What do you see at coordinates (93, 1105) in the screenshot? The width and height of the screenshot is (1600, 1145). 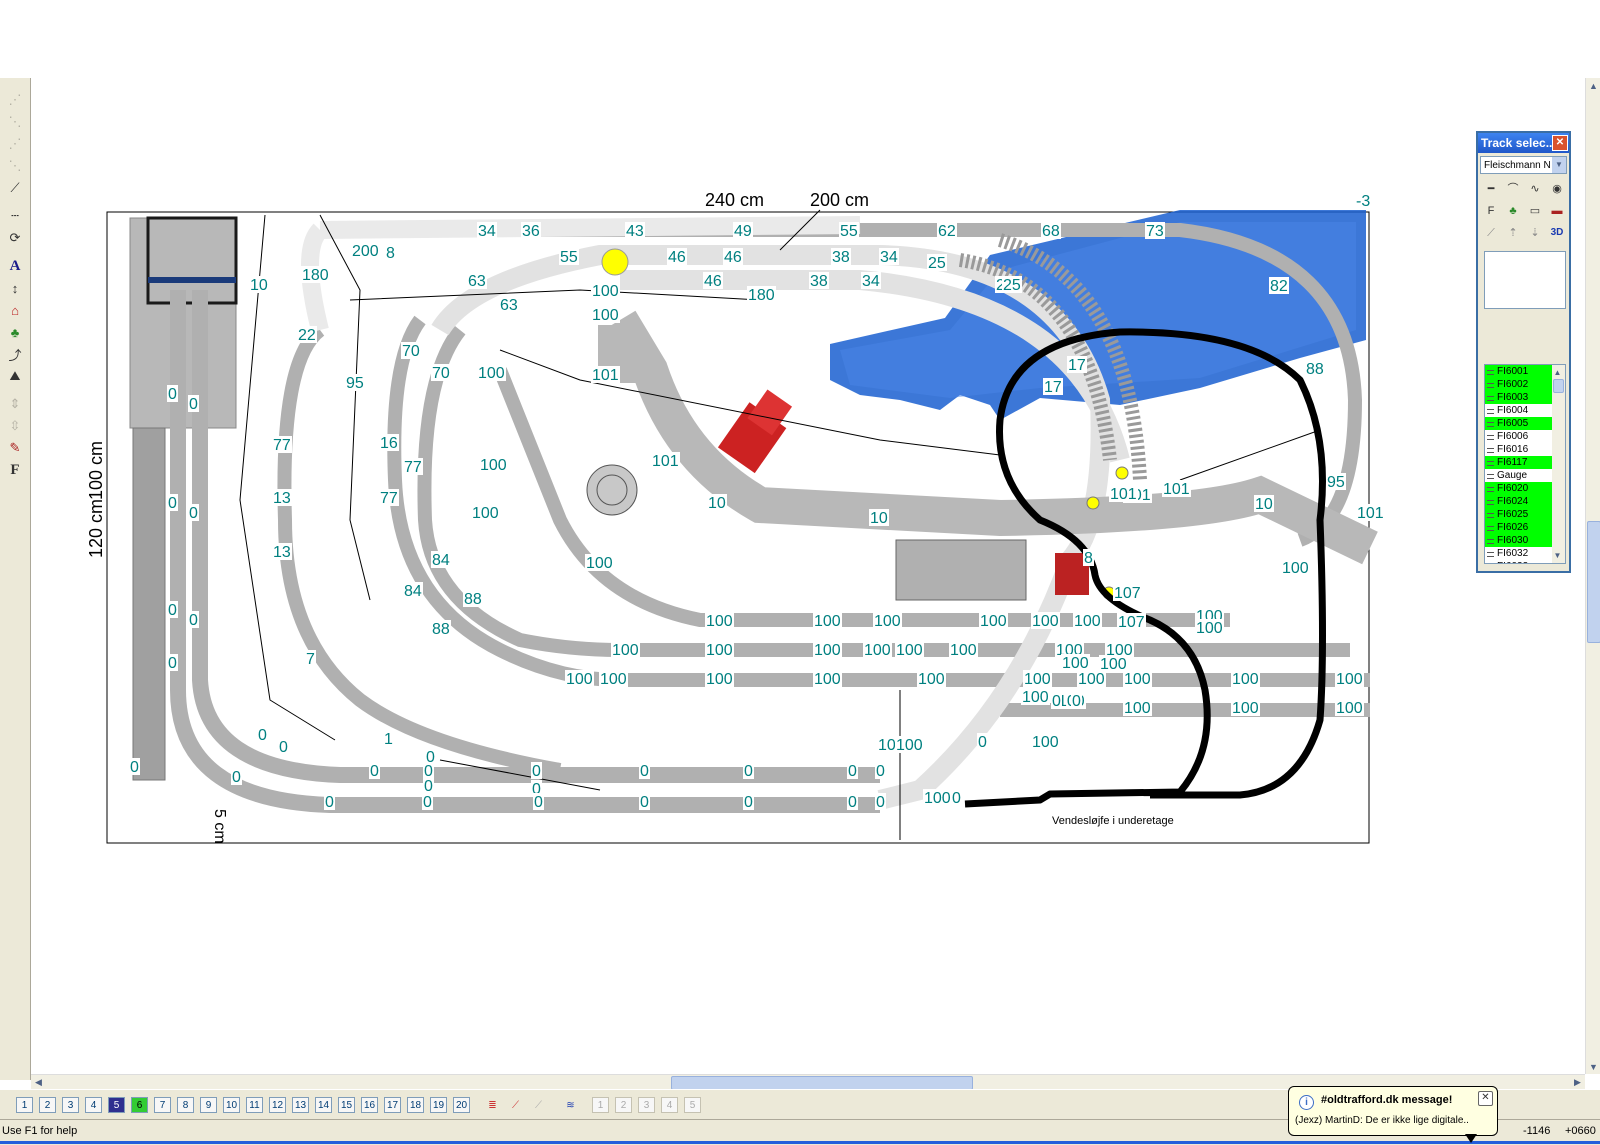 I see `layer-button: 4` at bounding box center [93, 1105].